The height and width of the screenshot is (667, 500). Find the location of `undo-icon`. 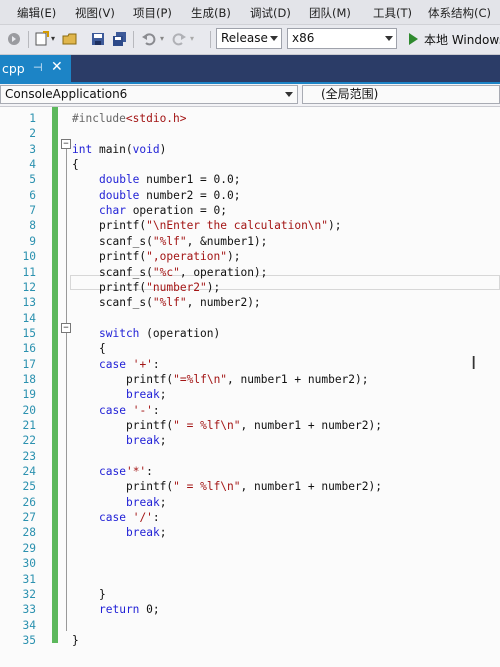

undo-icon is located at coordinates (149, 39).